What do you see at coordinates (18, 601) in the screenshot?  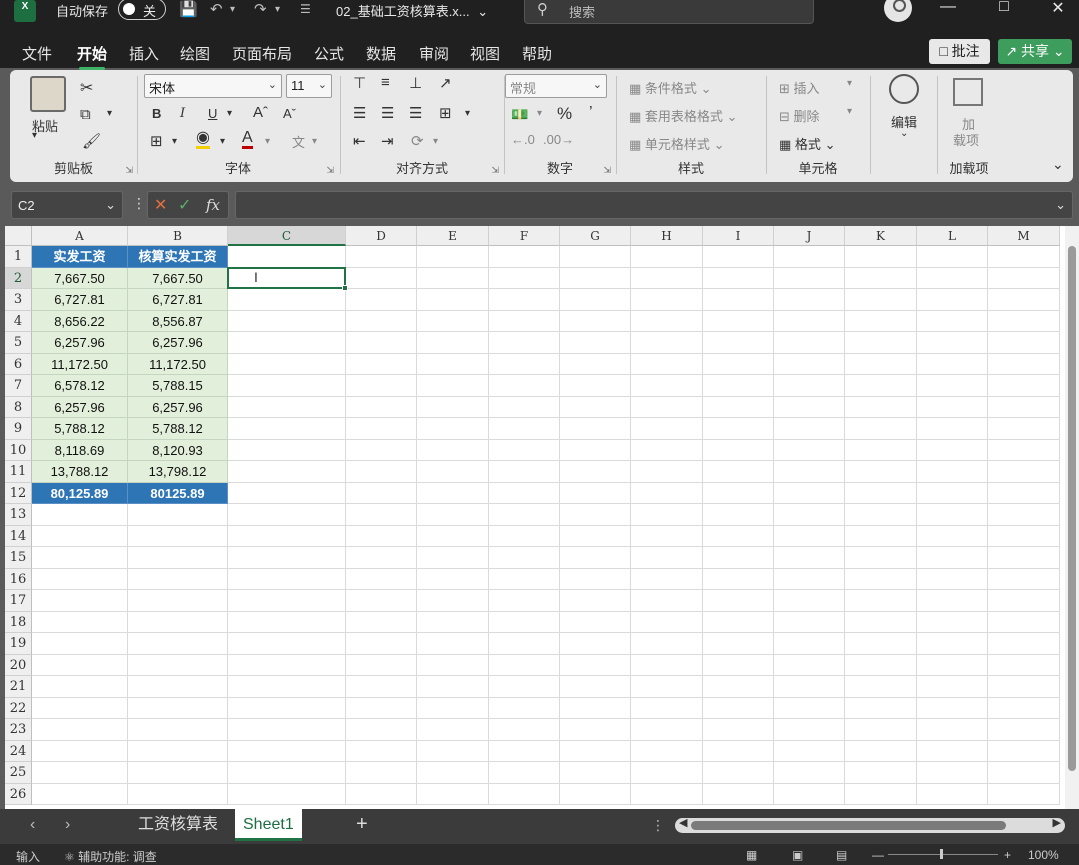 I see `row-header-17: 17` at bounding box center [18, 601].